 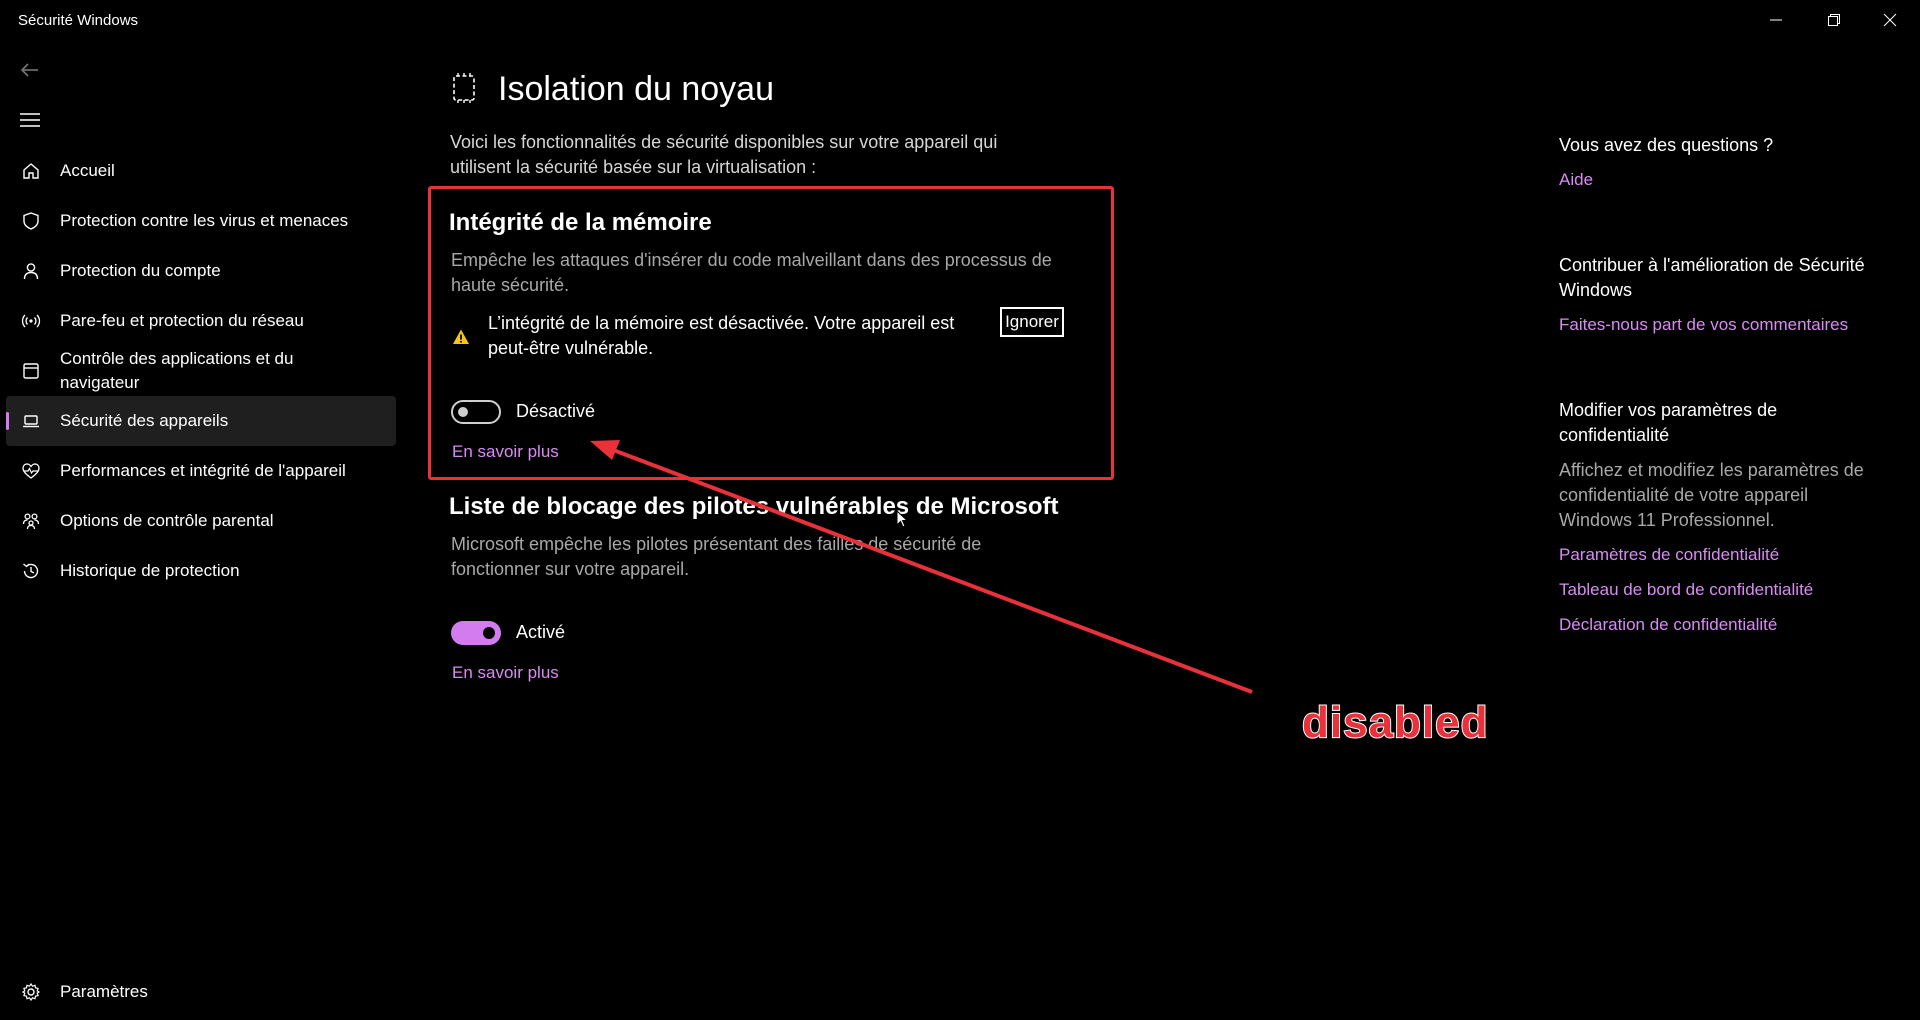 I want to click on privacy-dashboard-link: Tableau de bord de confidentialité, so click(x=1719, y=590).